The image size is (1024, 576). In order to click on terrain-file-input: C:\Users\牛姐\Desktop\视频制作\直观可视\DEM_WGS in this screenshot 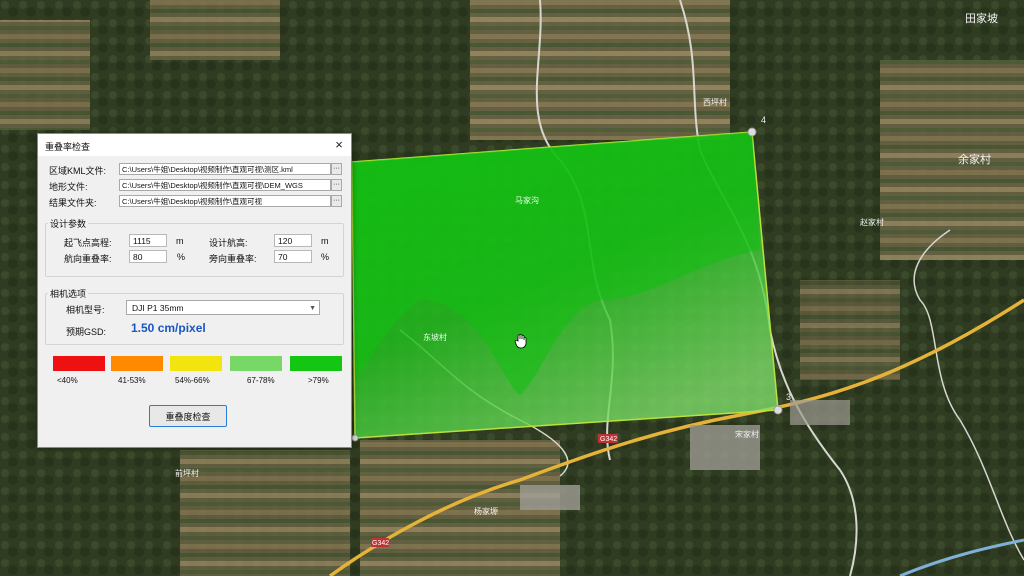, I will do `click(225, 185)`.